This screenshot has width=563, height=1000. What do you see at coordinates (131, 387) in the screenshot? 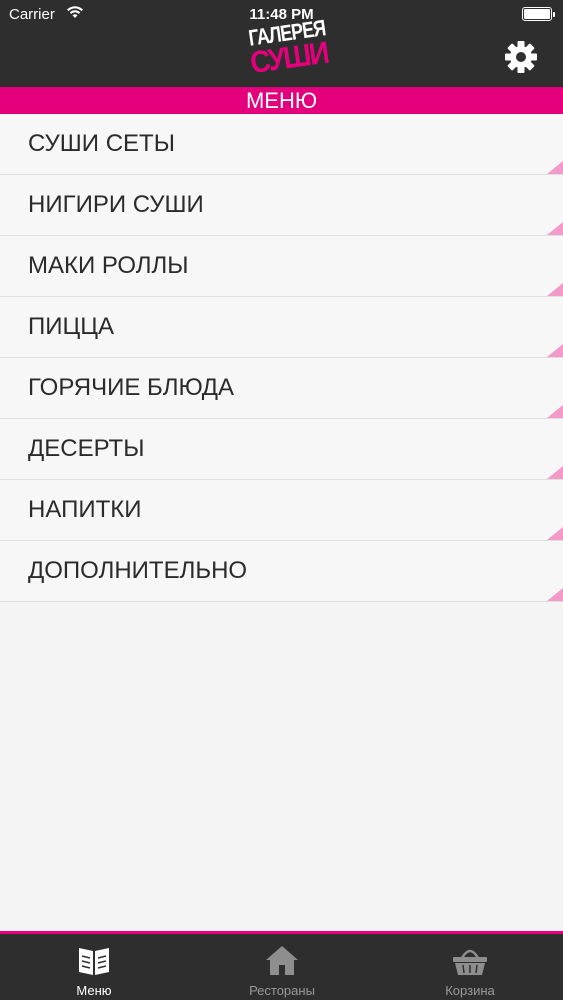
I see `menu-item-label: ГОРЯЧИЕ БЛЮДА` at bounding box center [131, 387].